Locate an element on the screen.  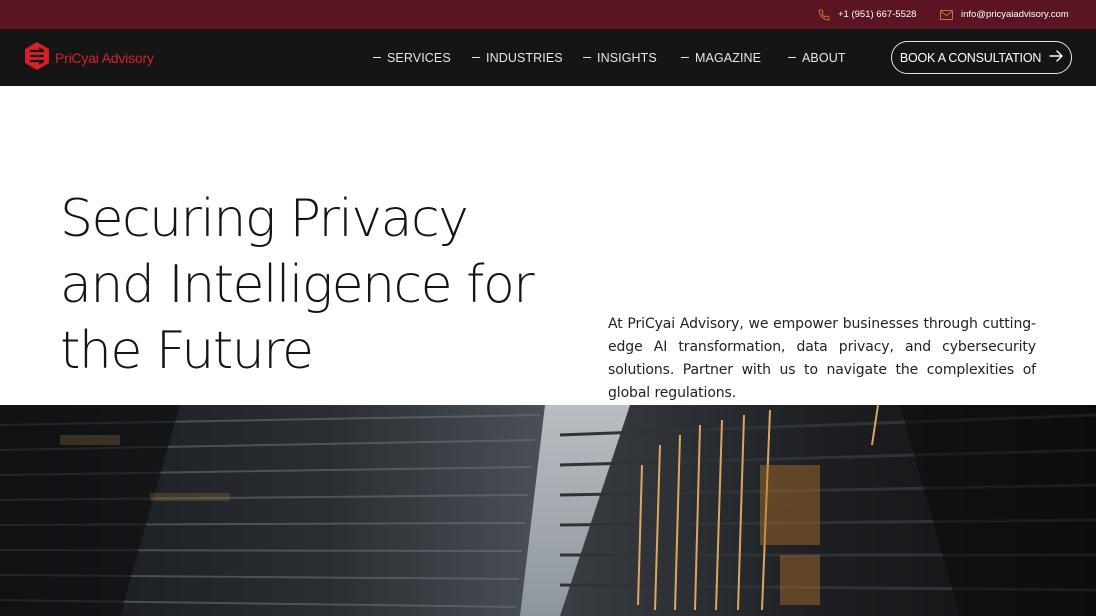
nav-item-services: SERVICES is located at coordinates (412, 57).